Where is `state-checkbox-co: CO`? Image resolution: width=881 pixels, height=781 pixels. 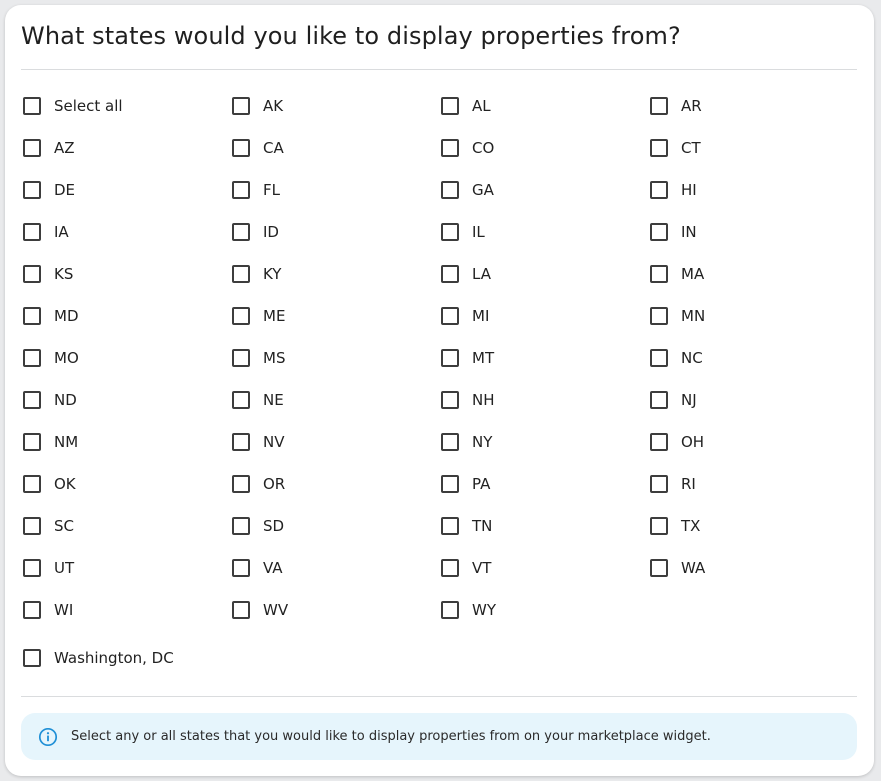 state-checkbox-co: CO is located at coordinates (543, 148).